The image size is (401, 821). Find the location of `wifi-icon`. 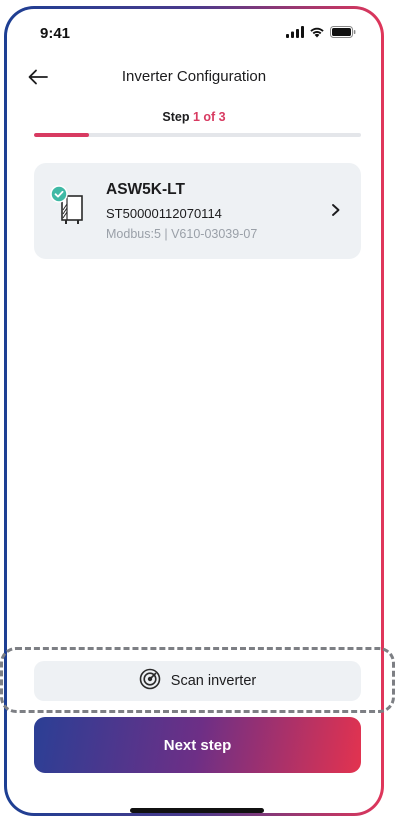

wifi-icon is located at coordinates (317, 32).